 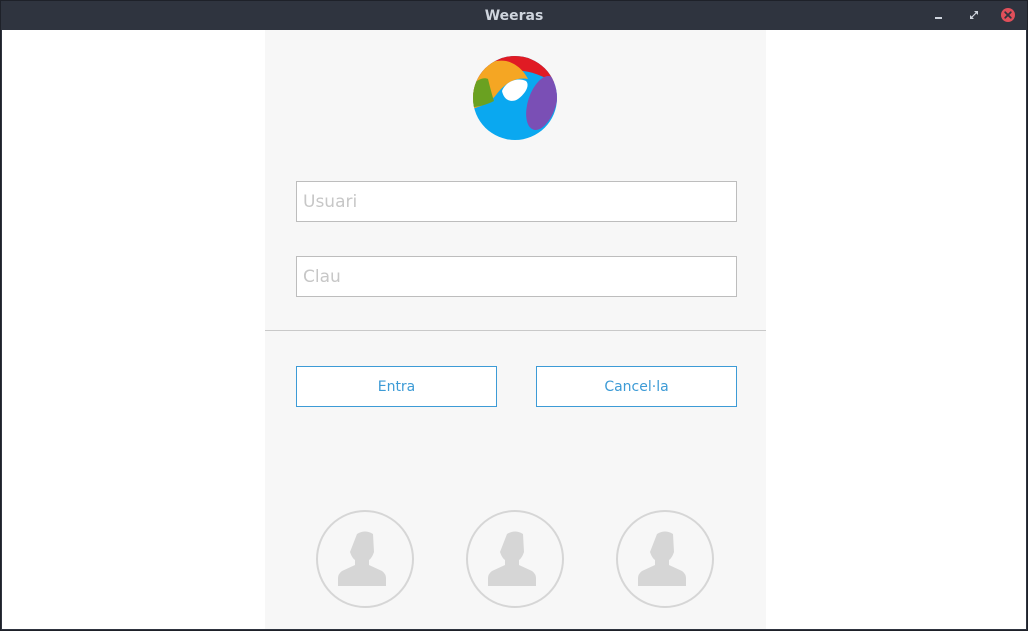 What do you see at coordinates (636, 386) in the screenshot?
I see `cancel-button: Cancel·la` at bounding box center [636, 386].